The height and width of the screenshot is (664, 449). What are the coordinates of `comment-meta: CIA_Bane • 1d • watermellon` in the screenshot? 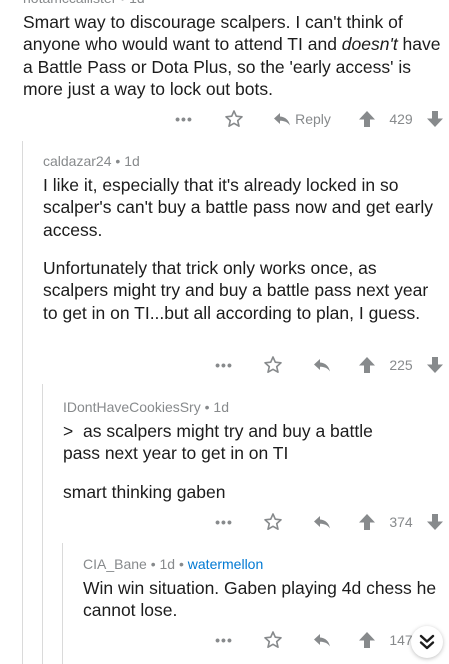 It's located at (173, 564).